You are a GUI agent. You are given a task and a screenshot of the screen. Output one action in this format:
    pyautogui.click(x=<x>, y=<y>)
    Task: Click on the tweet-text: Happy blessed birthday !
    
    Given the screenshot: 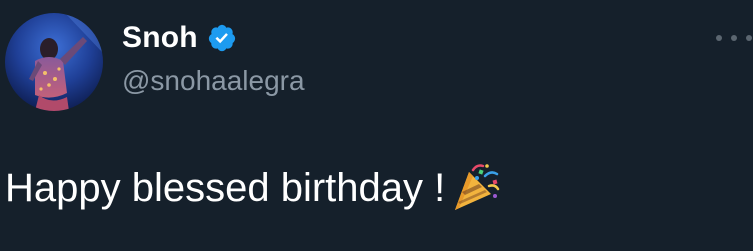 What is the action you would take?
    pyautogui.click(x=253, y=188)
    